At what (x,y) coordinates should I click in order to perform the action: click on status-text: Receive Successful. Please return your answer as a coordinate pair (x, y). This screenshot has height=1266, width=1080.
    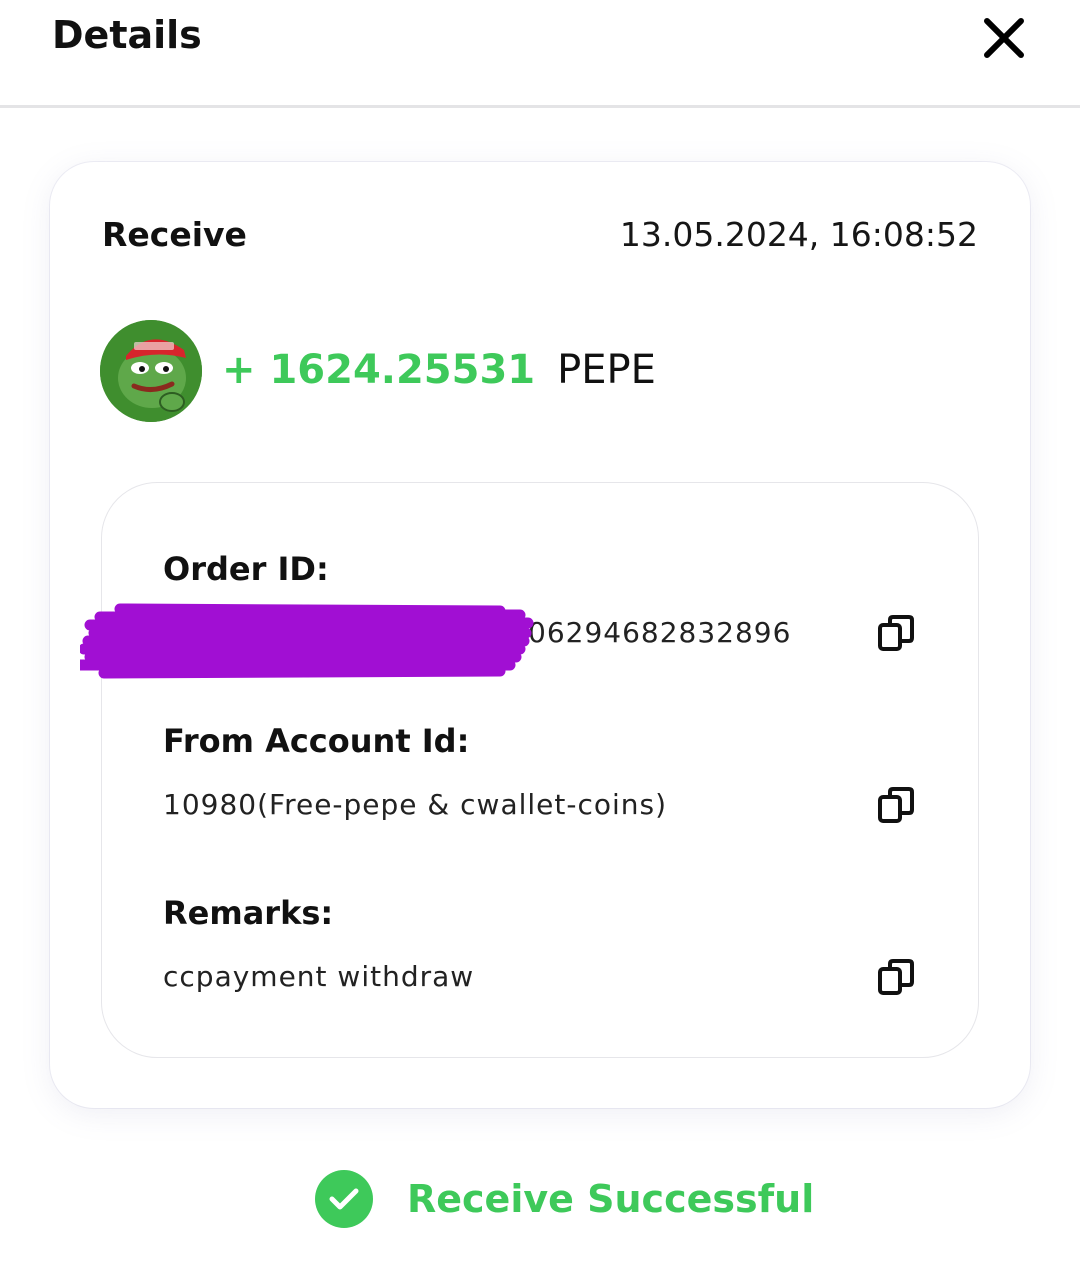
    Looking at the image, I should click on (611, 1199).